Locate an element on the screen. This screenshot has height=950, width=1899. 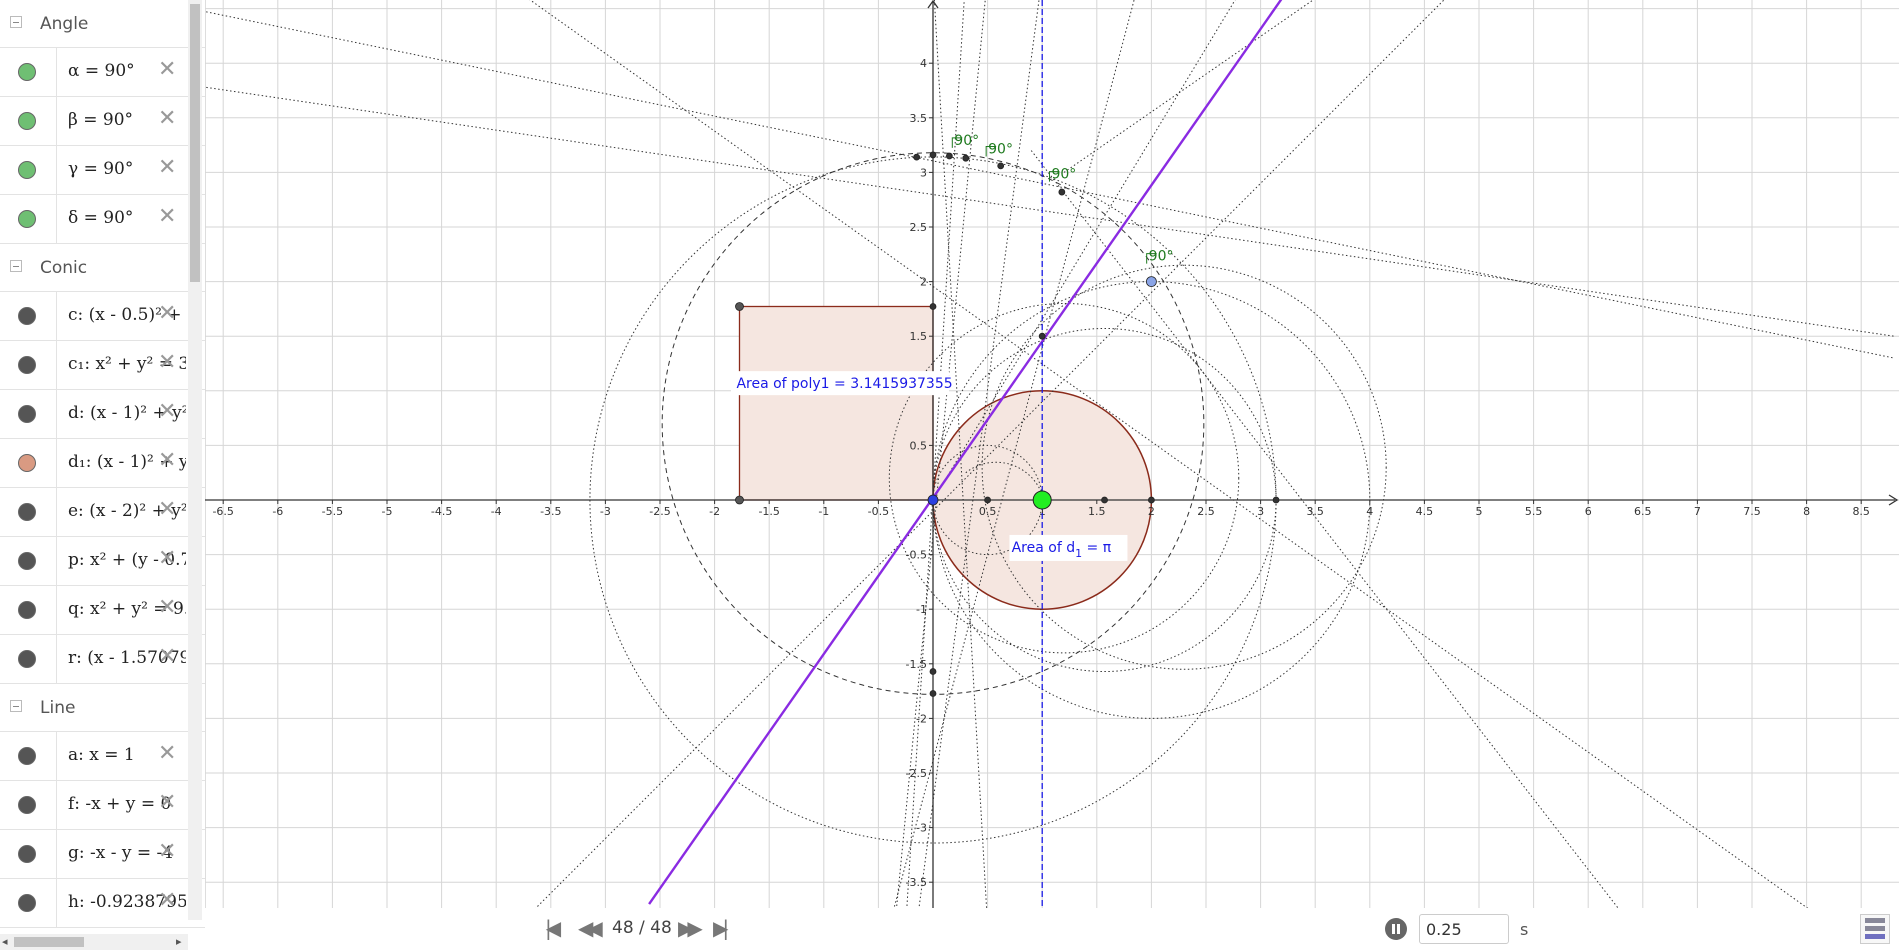
last-frame-button: ▶| is located at coordinates (721, 928).